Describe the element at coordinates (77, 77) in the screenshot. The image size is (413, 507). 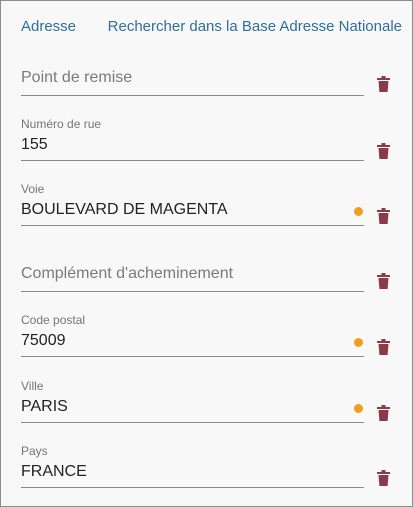
I see `point-de-remise-placeholder: Point de remise` at that location.